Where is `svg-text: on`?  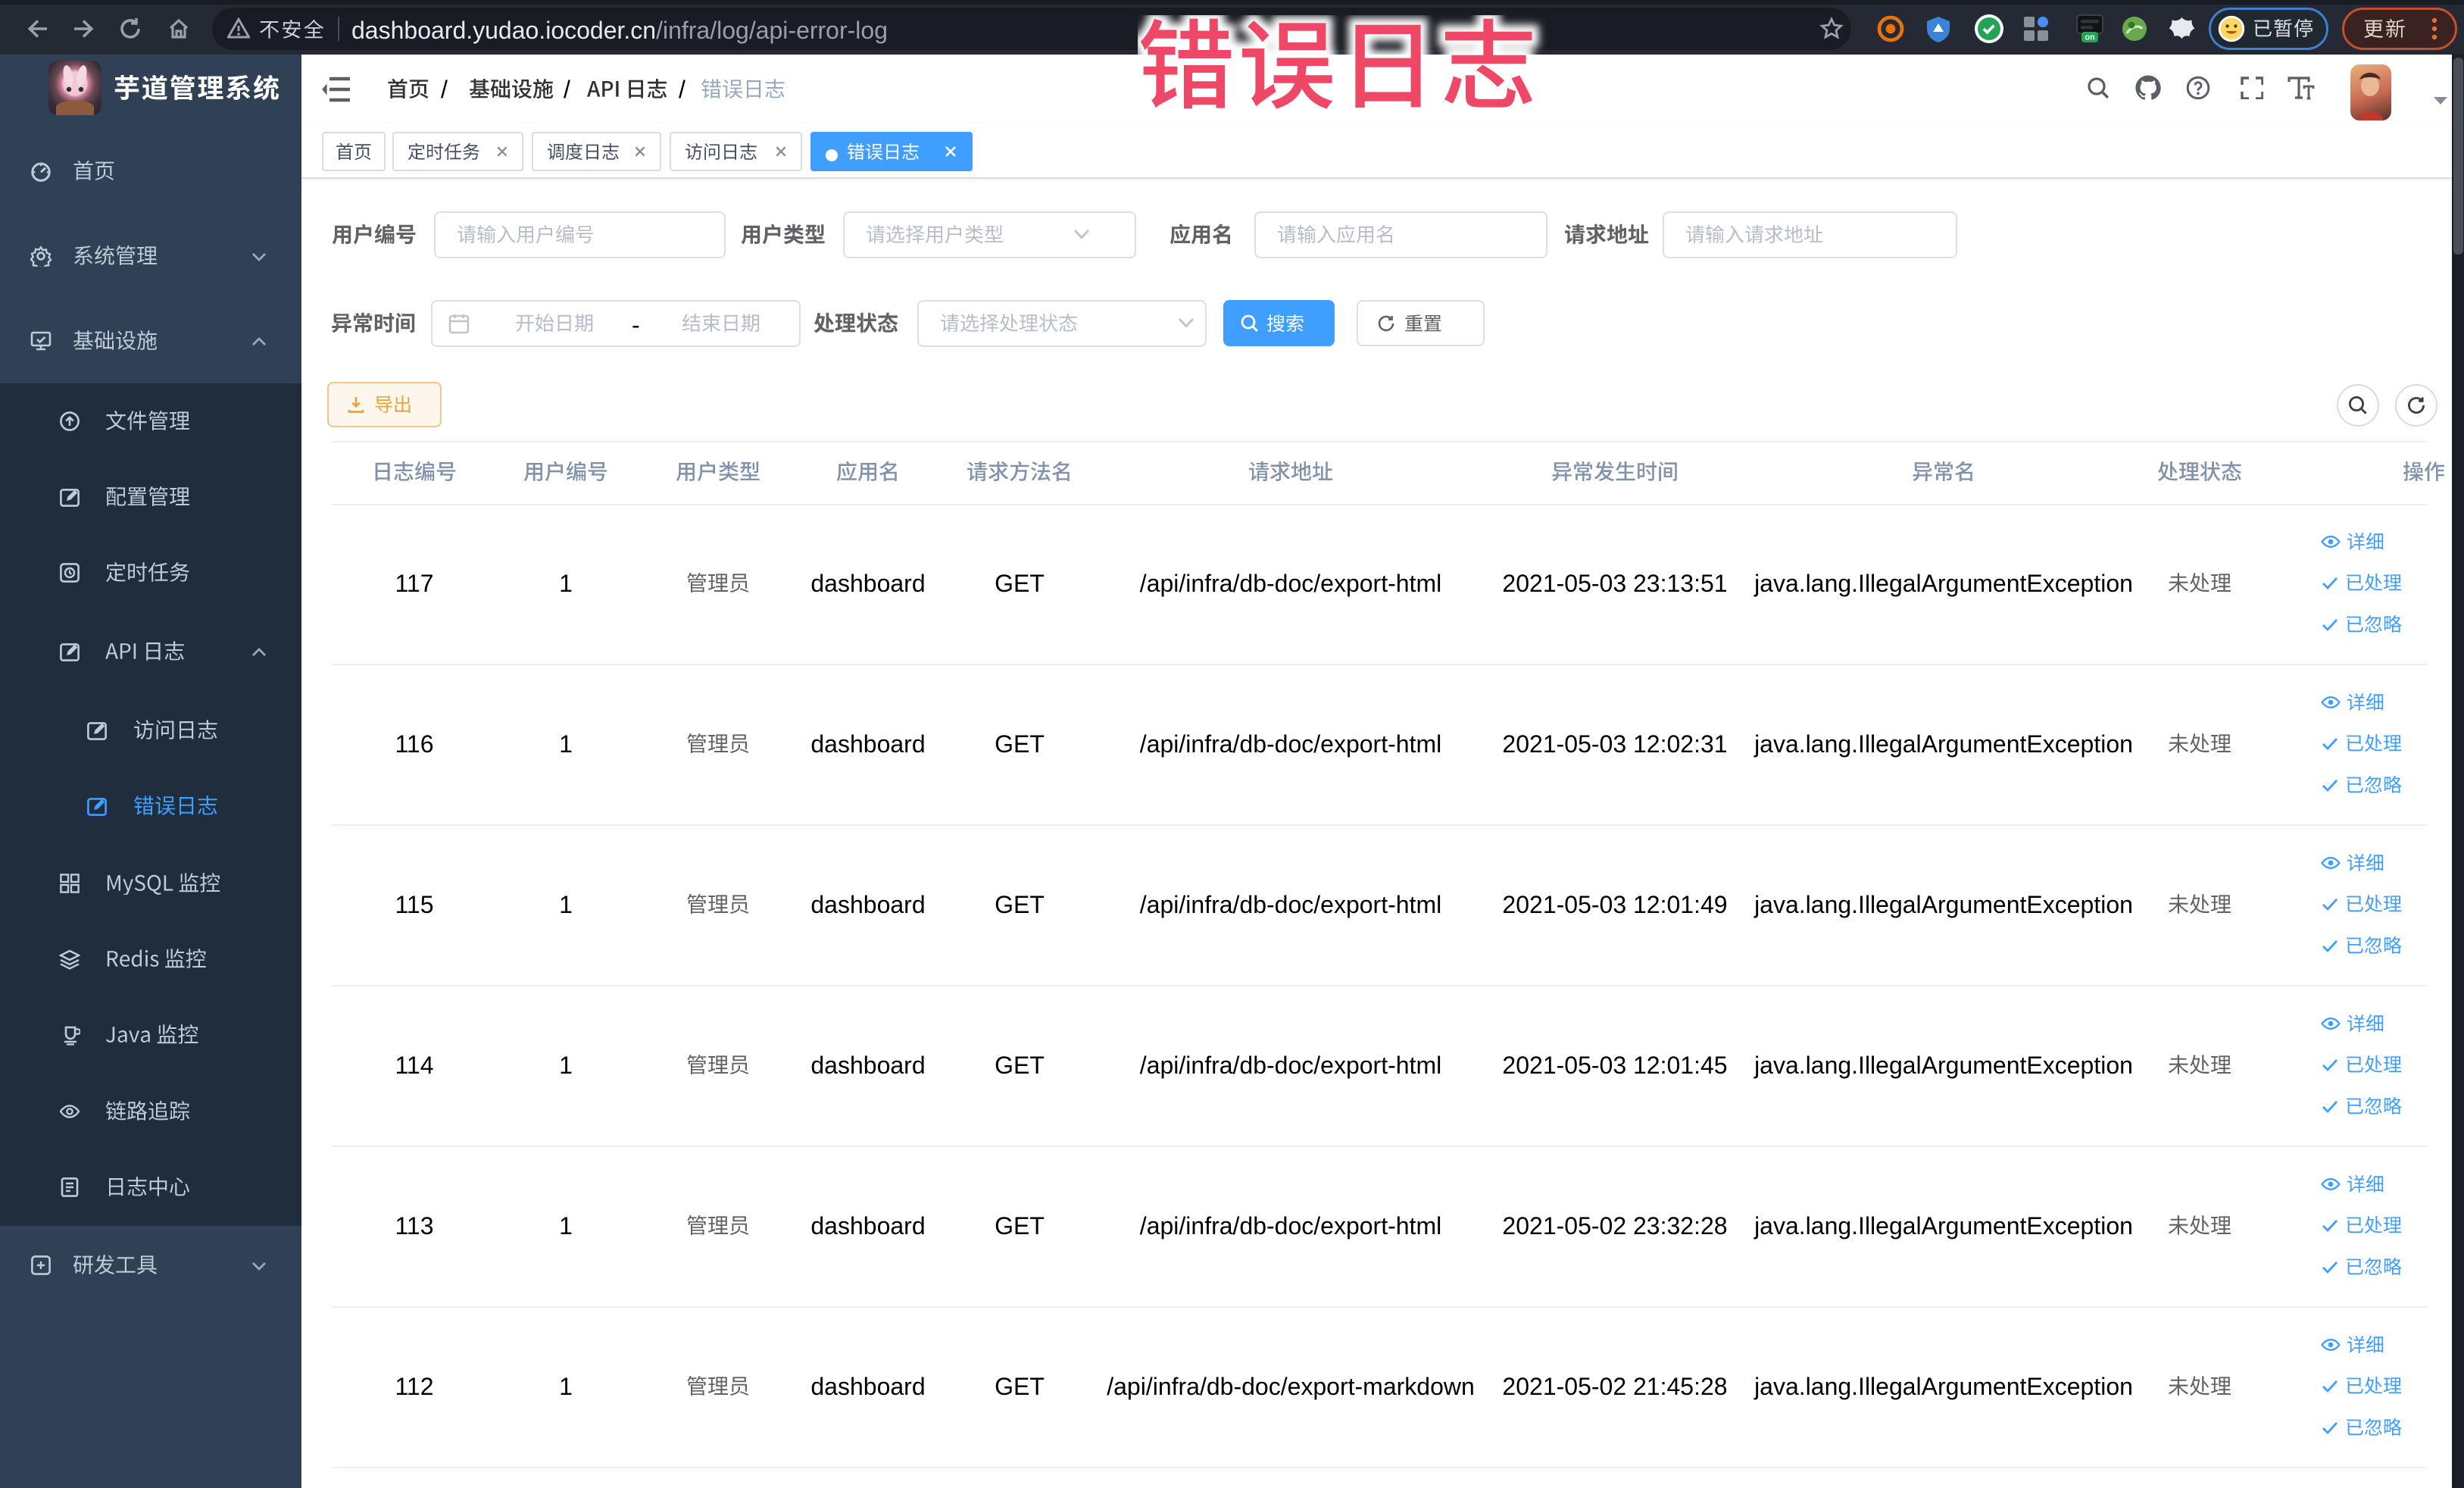
svg-text: on is located at coordinates (2090, 37).